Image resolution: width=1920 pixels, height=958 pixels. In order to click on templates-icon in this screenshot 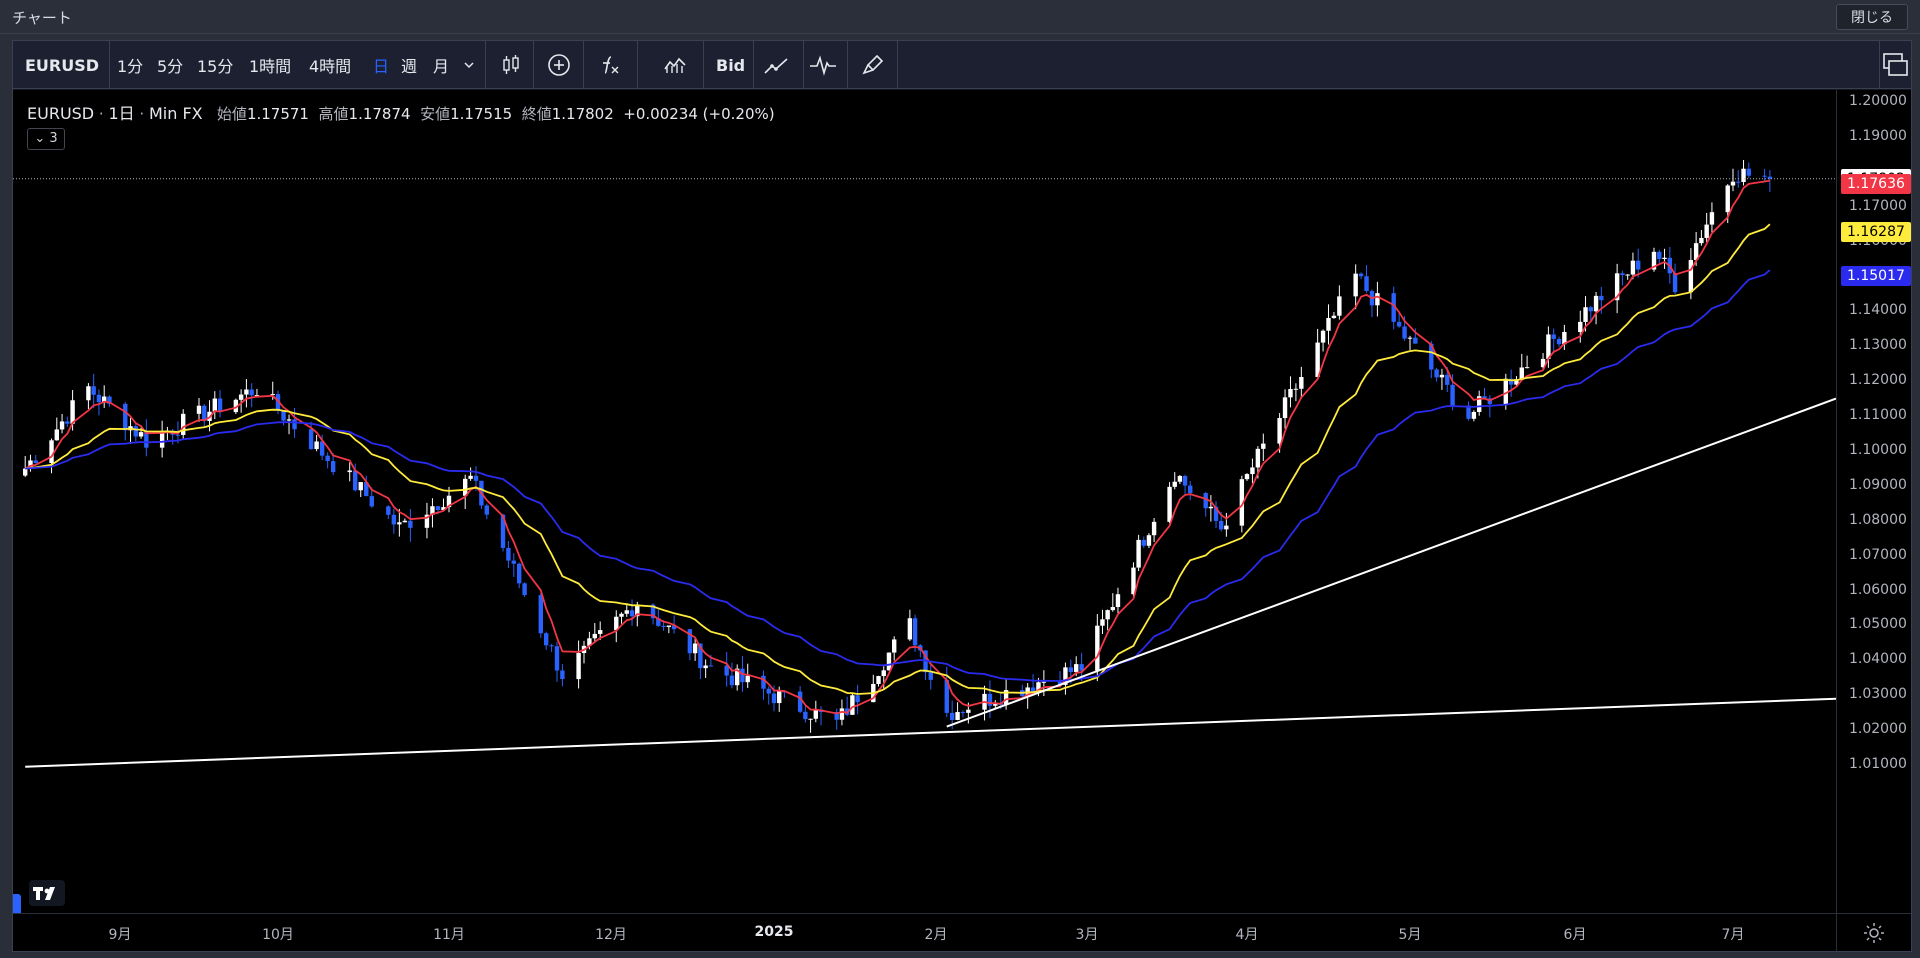, I will do `click(675, 65)`.